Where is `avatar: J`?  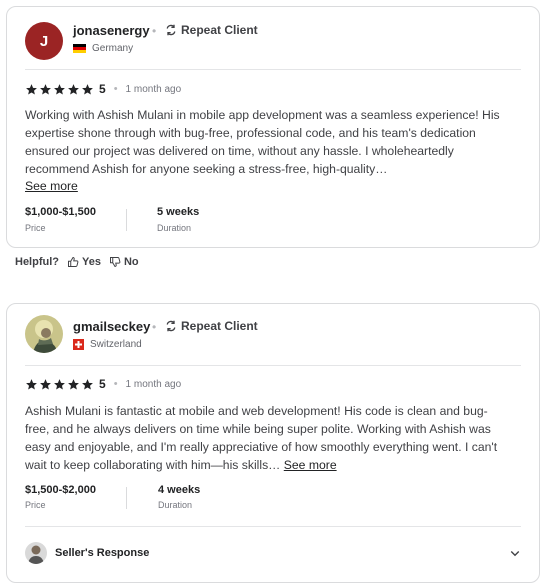
avatar: J is located at coordinates (44, 41).